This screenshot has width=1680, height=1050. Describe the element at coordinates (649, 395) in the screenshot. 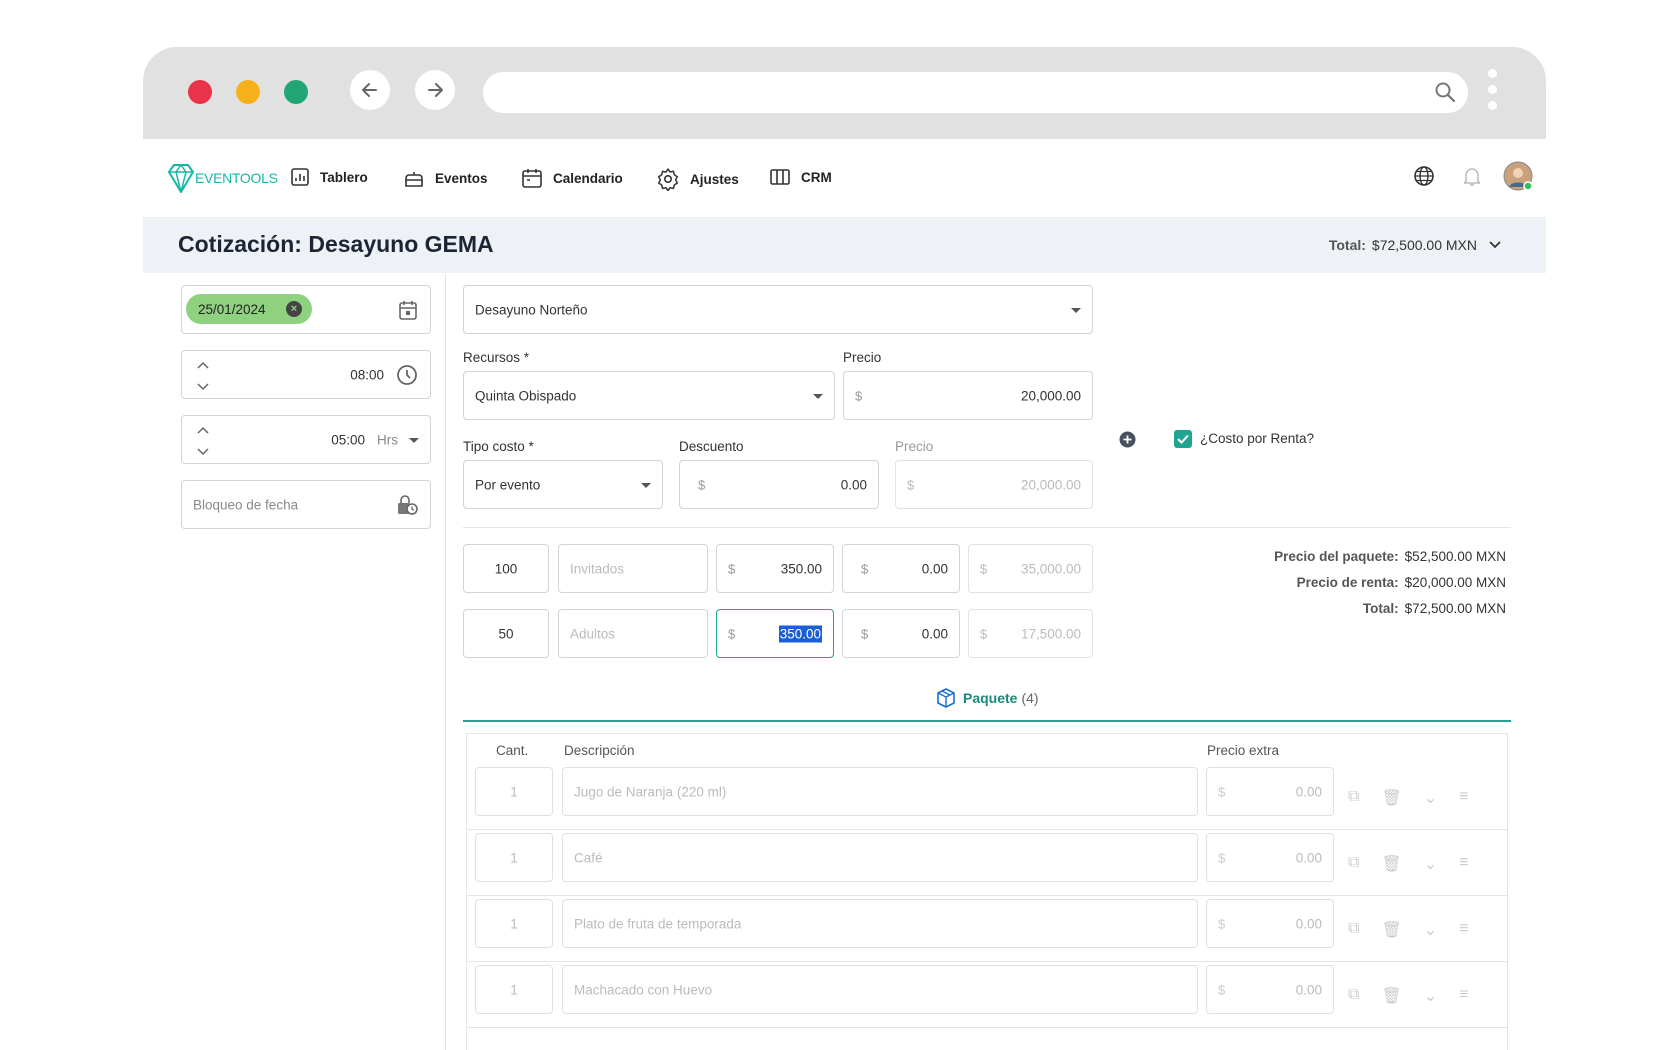

I see `recursos-select: Quinta Obispado` at that location.